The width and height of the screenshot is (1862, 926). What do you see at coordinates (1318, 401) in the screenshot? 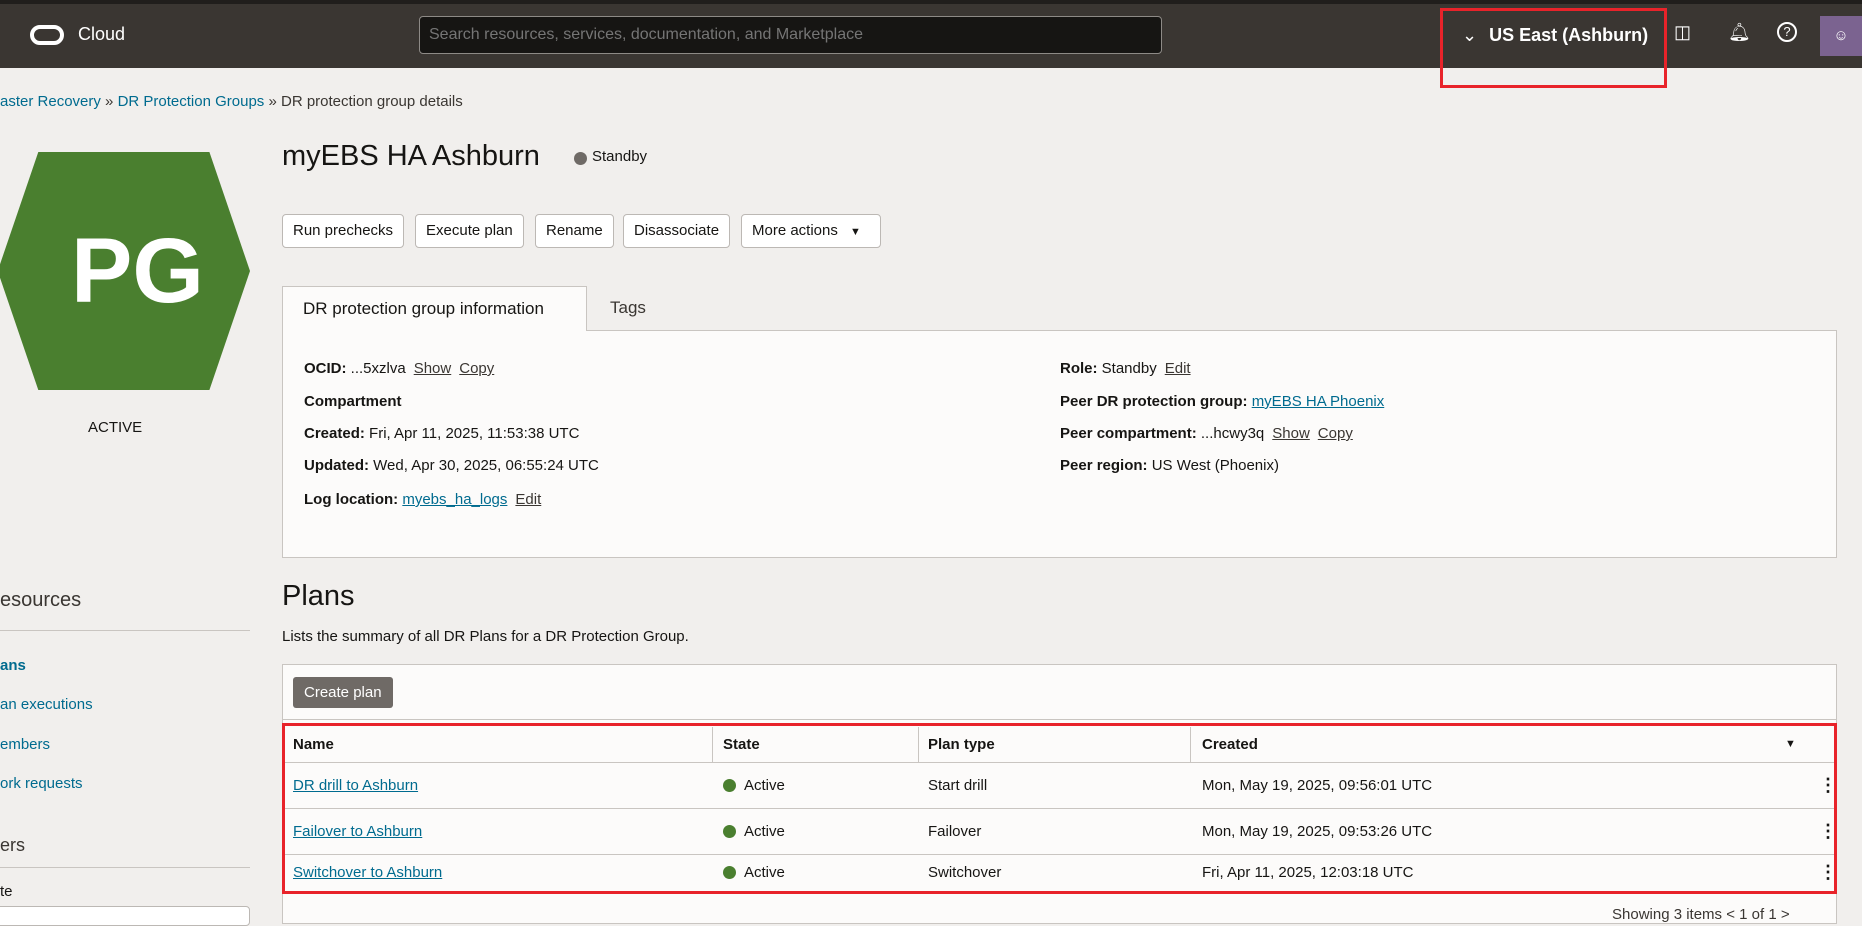
I see `peer-group-link: myEBS HA Phoenix` at bounding box center [1318, 401].